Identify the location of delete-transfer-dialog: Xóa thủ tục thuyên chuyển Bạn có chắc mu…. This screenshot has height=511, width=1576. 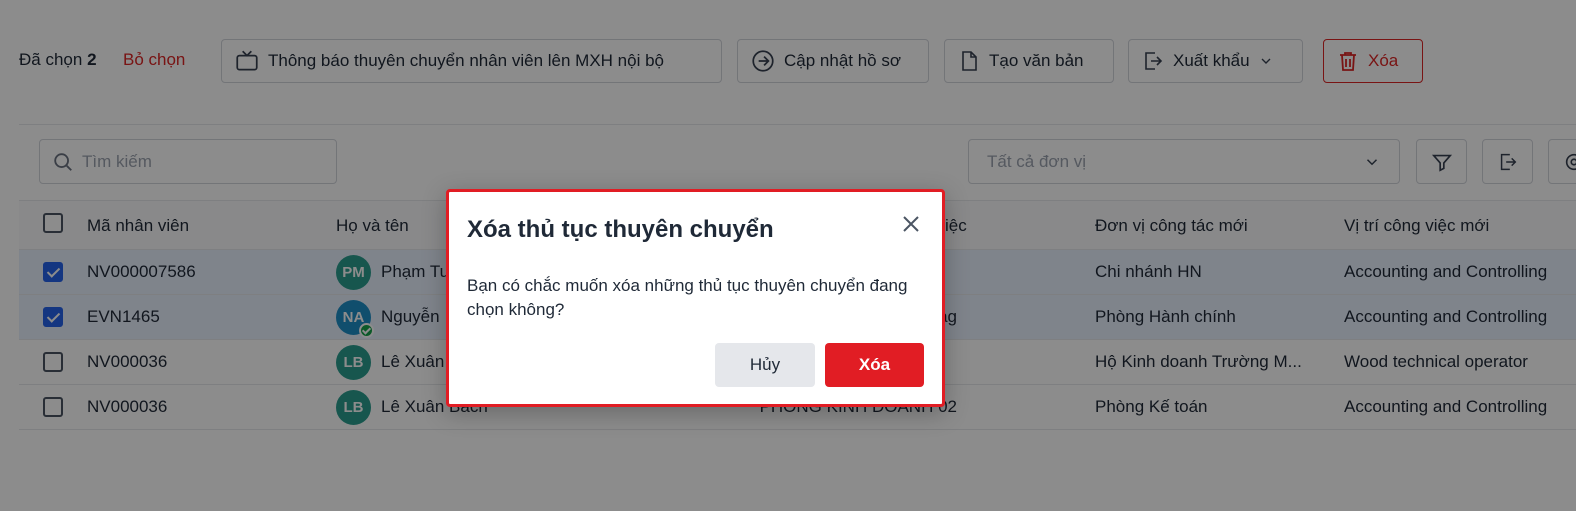
(695, 298).